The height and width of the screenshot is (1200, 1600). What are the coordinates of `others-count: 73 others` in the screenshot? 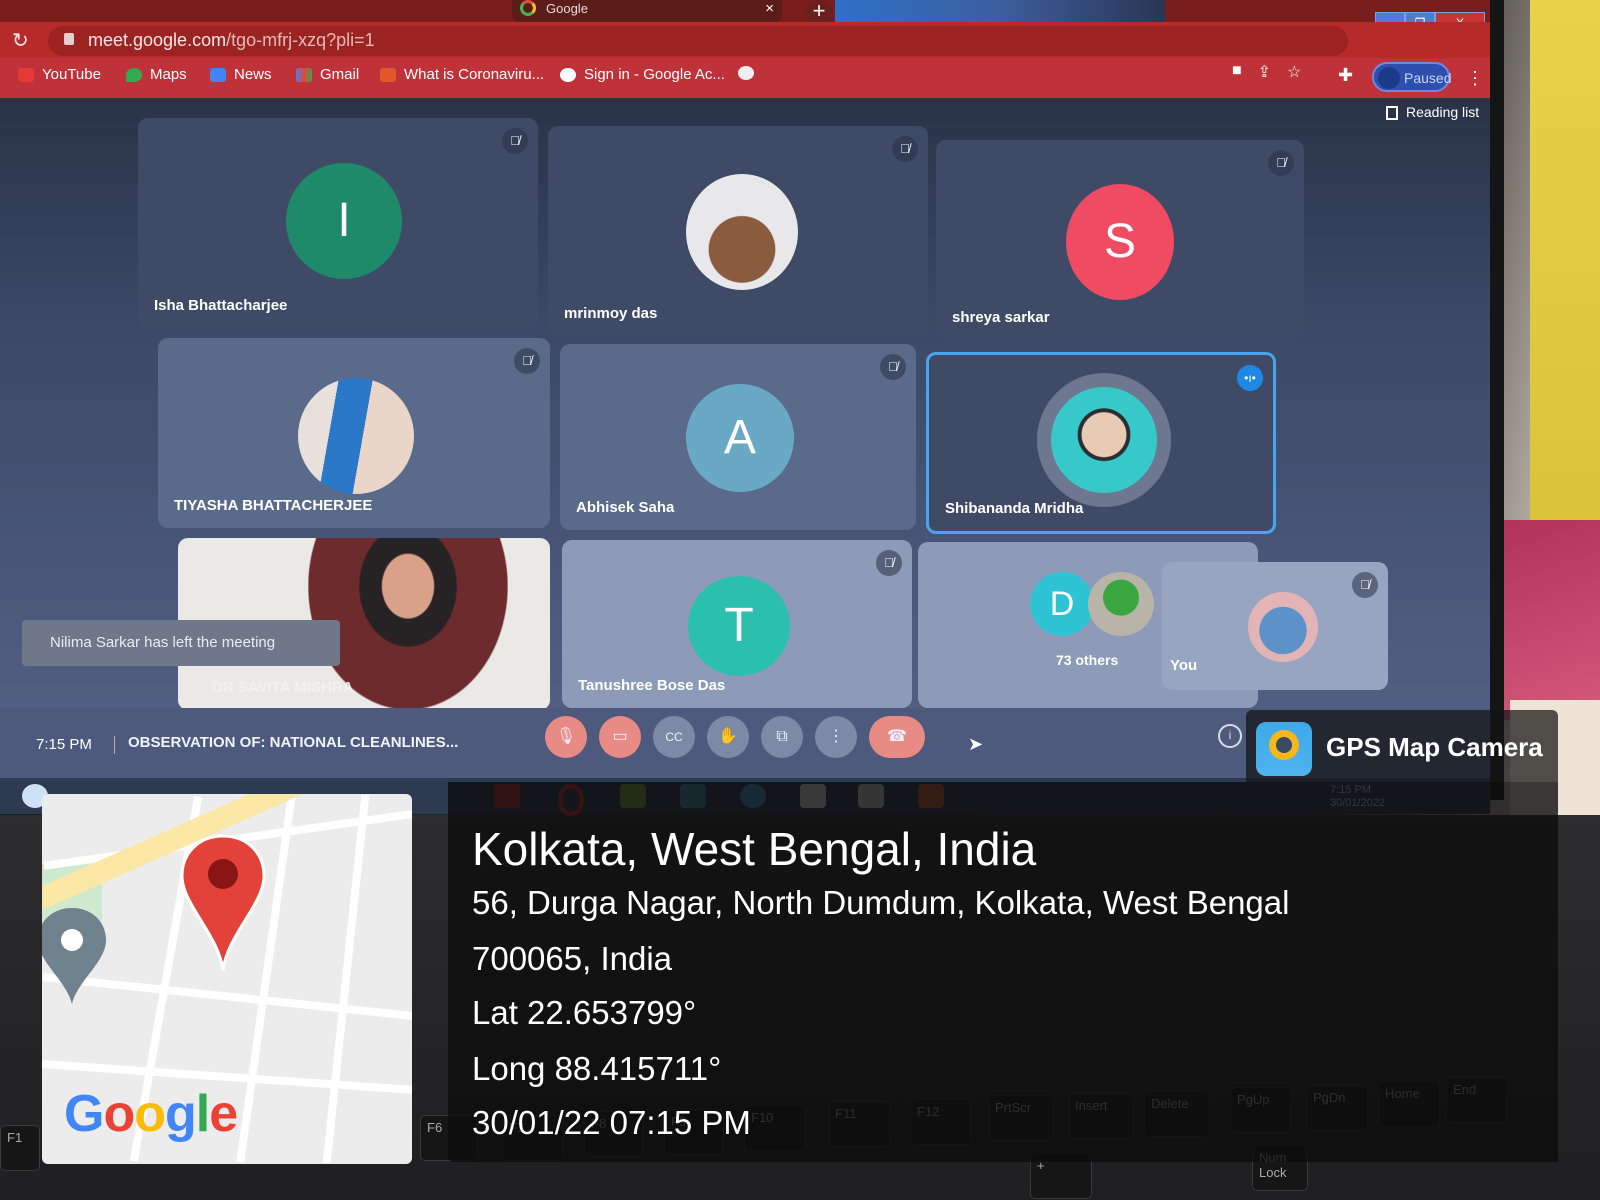 It's located at (1087, 660).